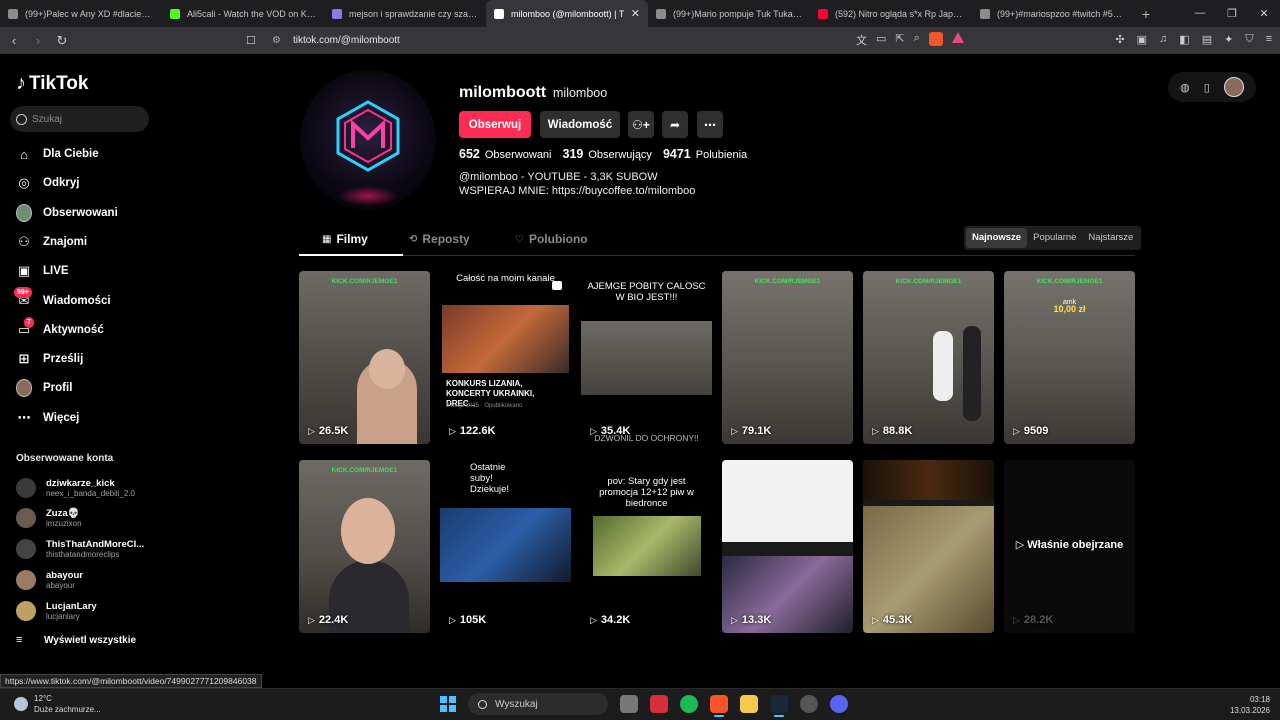 This screenshot has height=720, width=1280. Describe the element at coordinates (1185, 87) in the screenshot. I see `coins-icon: ◍` at that location.